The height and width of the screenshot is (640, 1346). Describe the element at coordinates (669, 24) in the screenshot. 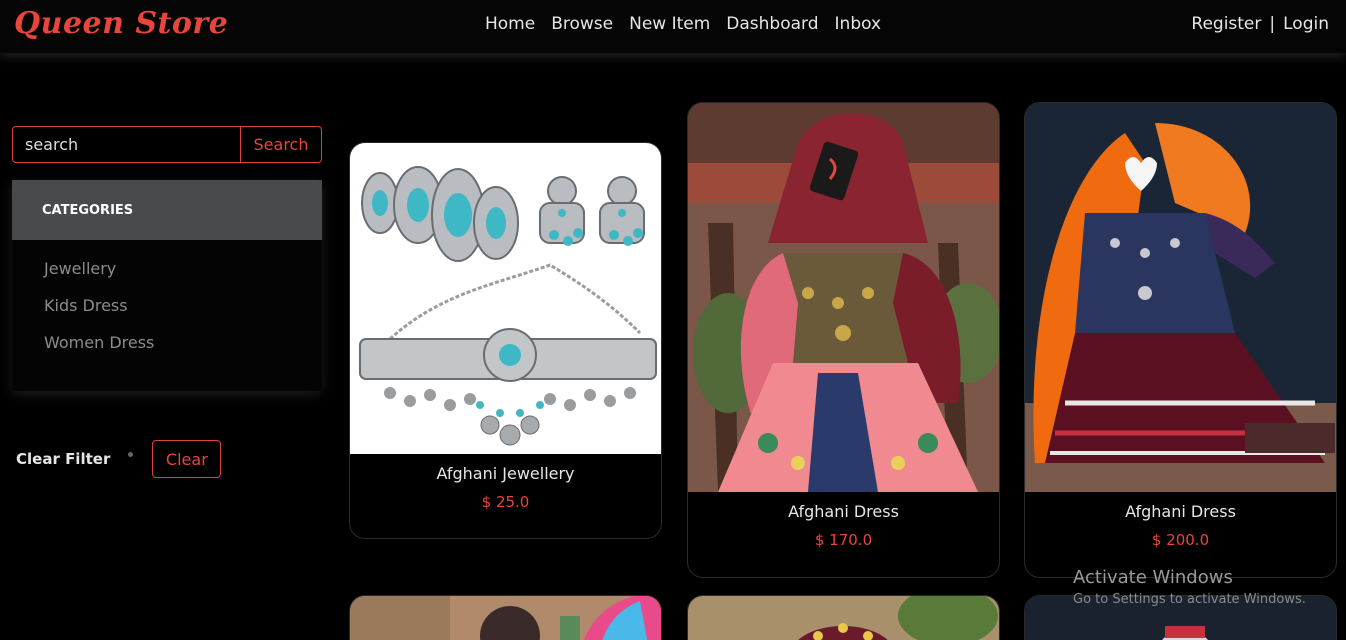

I see `nav-new-item: New Item` at that location.